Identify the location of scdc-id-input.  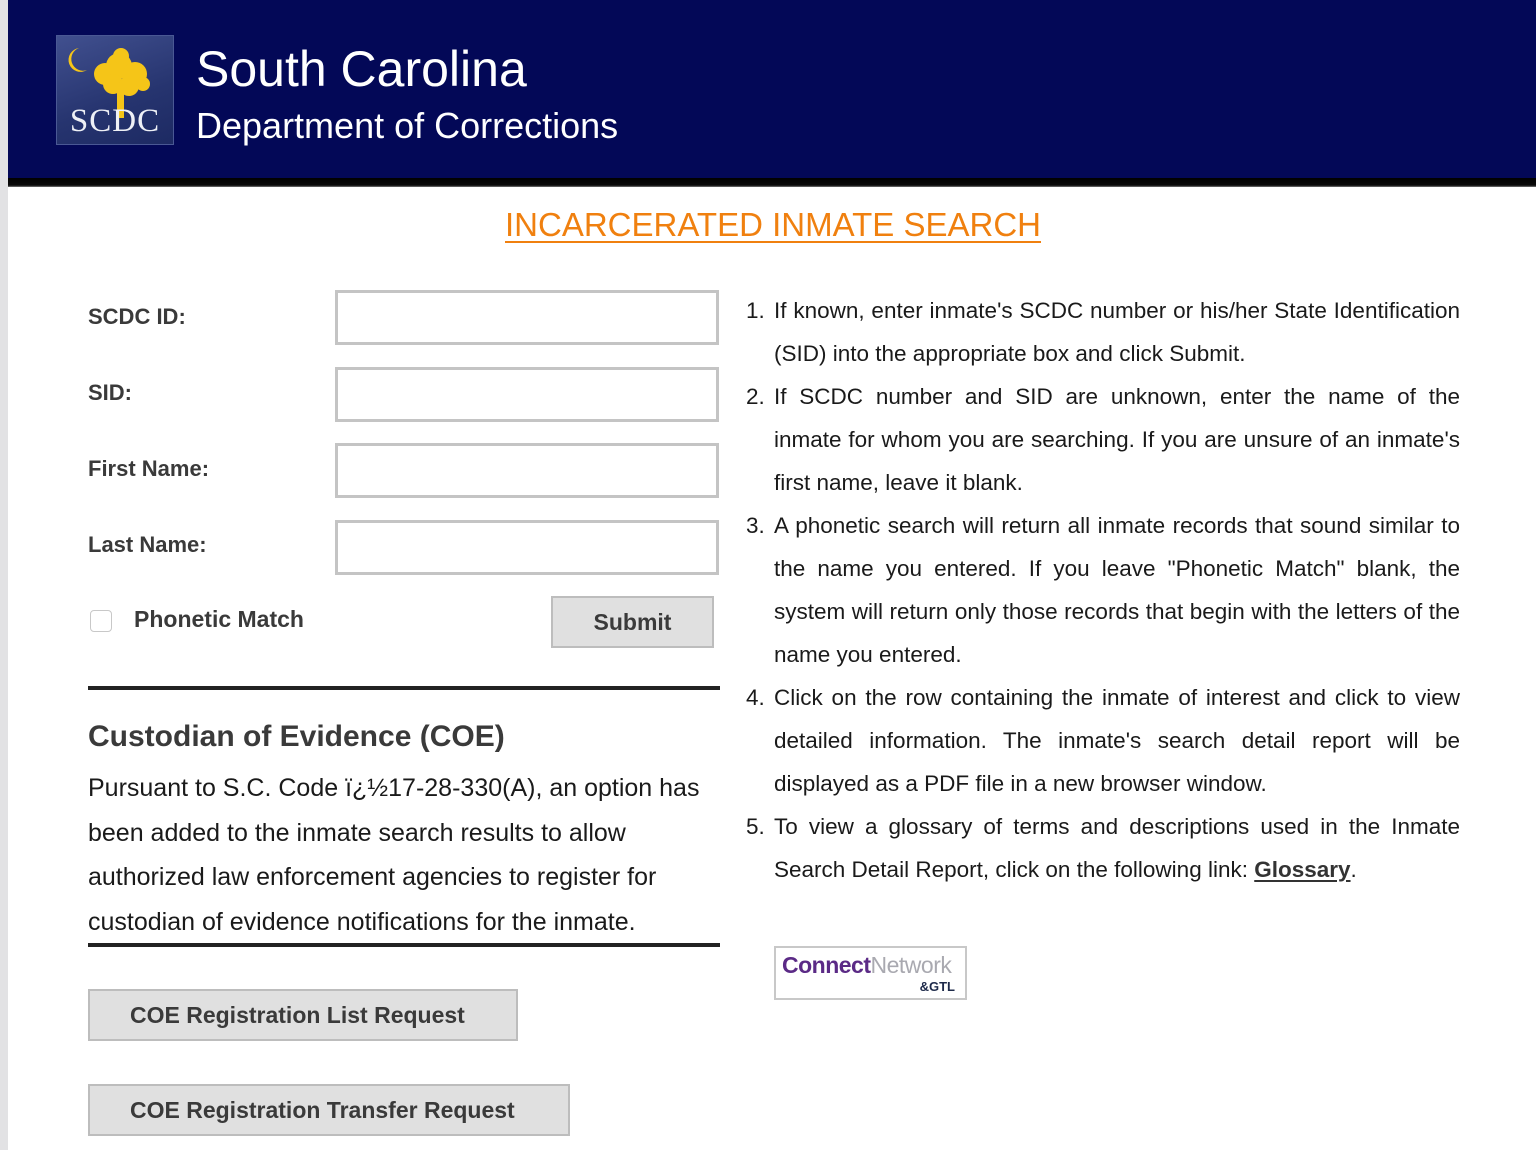
(527, 317).